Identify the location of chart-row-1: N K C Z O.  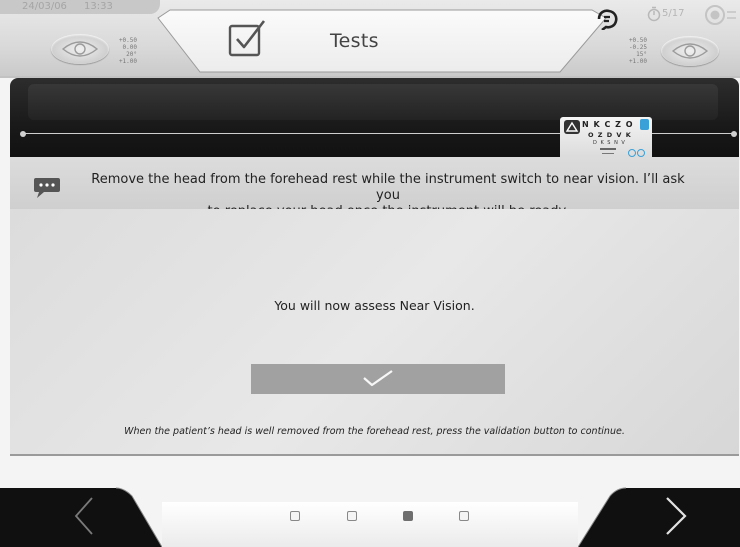
(608, 124).